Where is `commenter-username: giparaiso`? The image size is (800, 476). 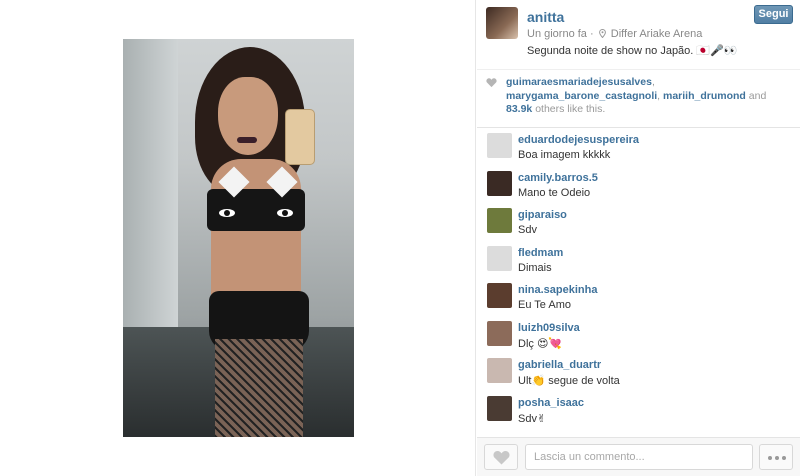 commenter-username: giparaiso is located at coordinates (542, 215).